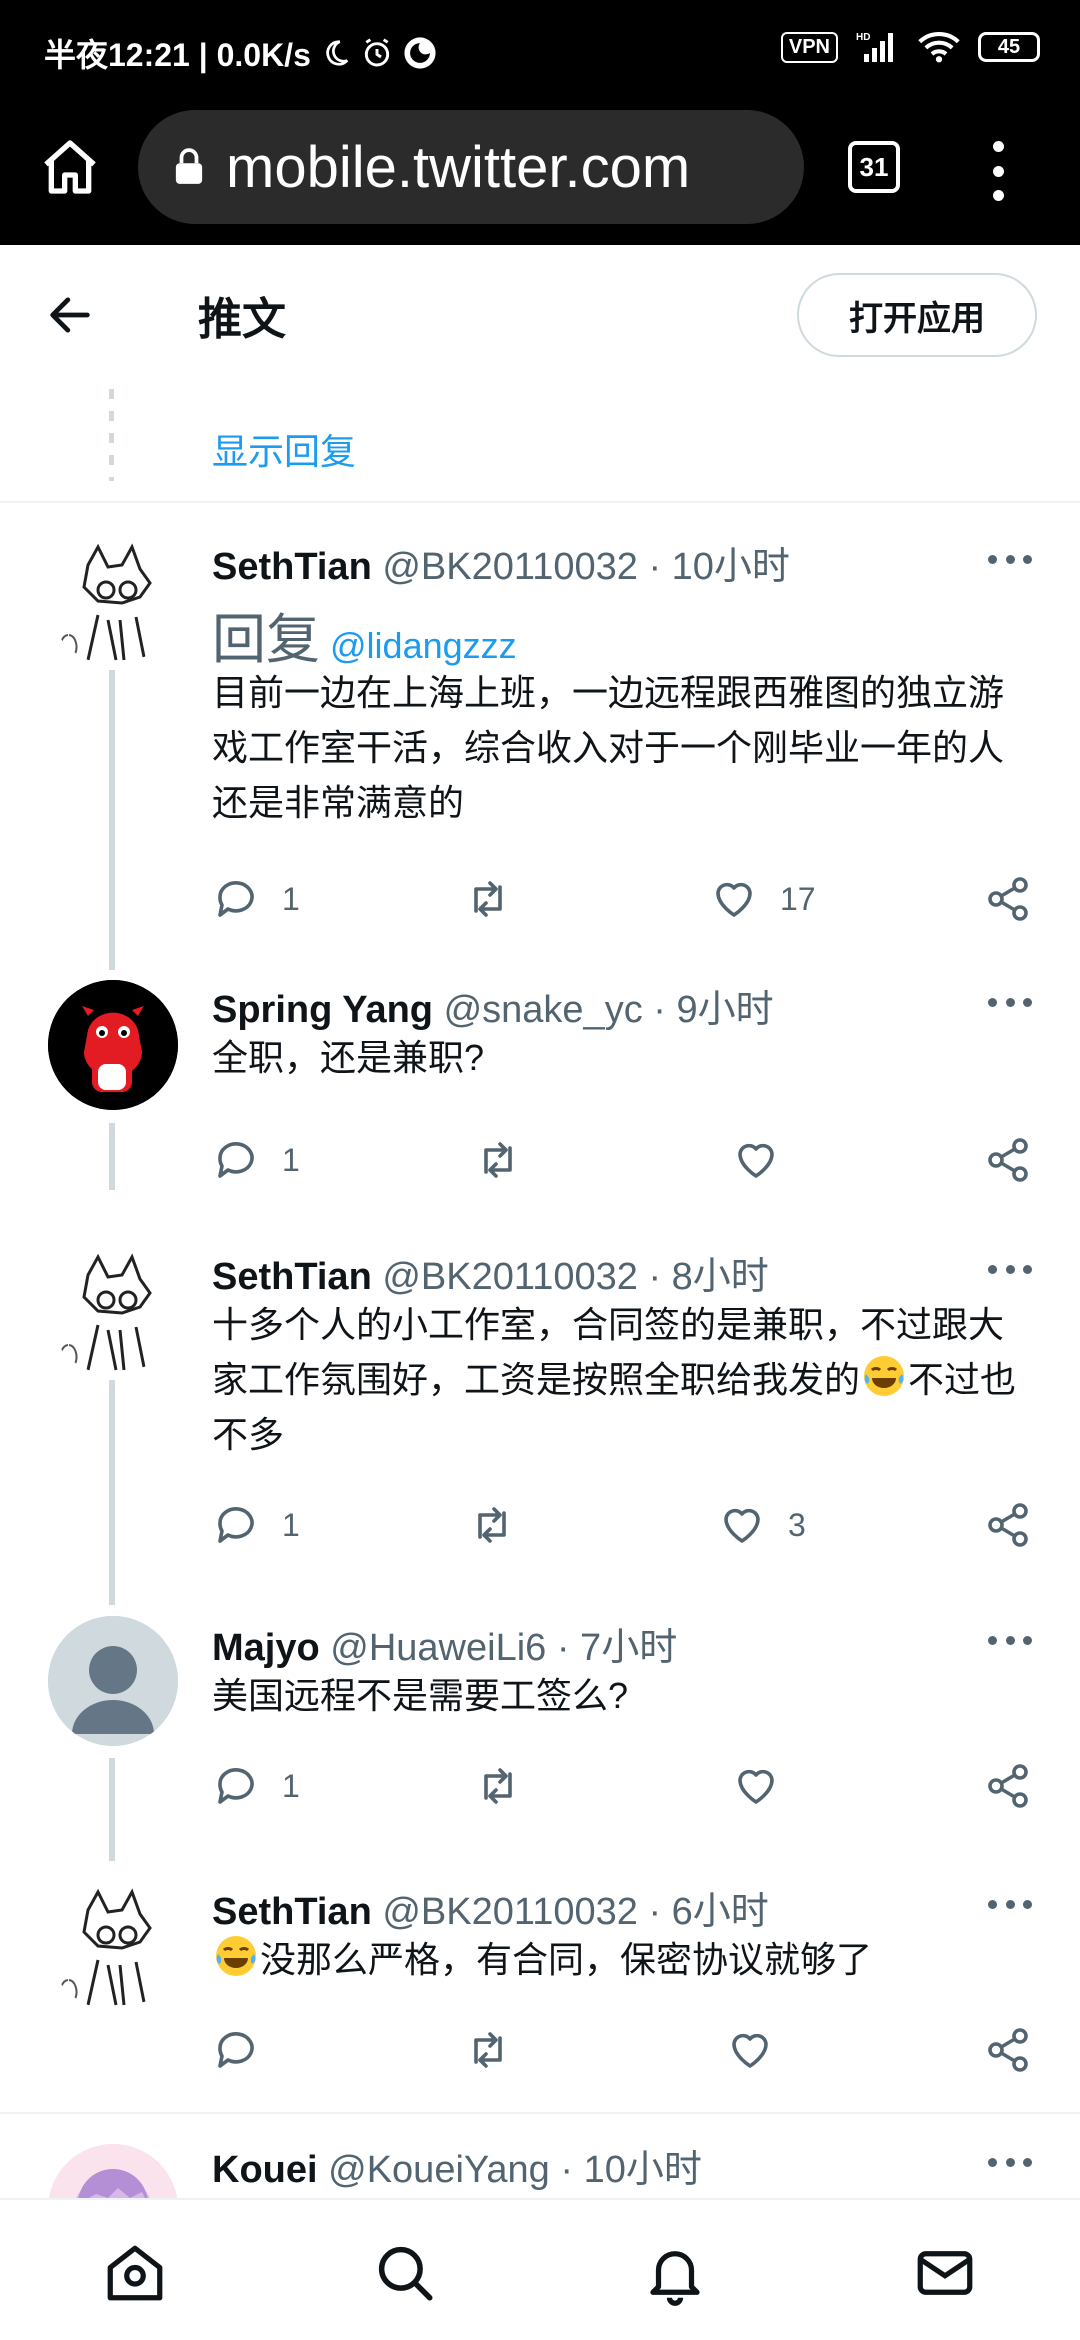  What do you see at coordinates (762, 1525) in the screenshot?
I see `like-button: 3` at bounding box center [762, 1525].